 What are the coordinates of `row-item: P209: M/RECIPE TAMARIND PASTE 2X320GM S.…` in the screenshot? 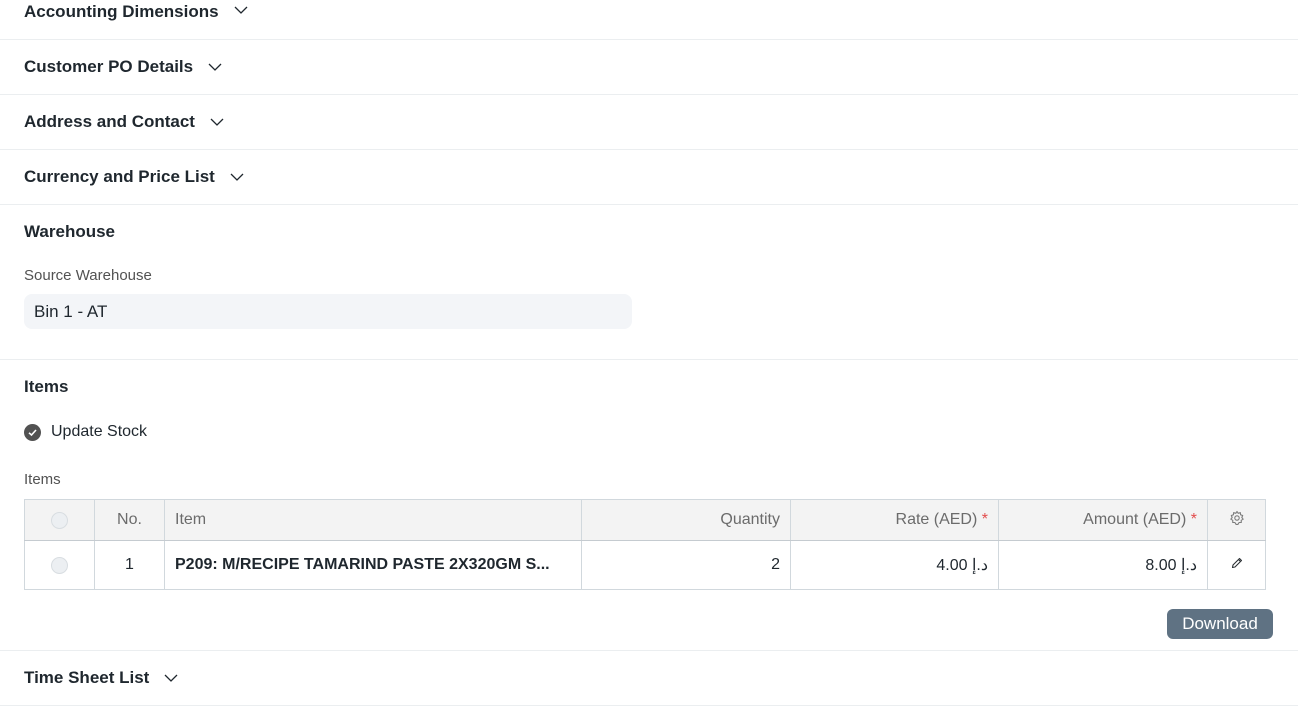 It's located at (373, 565).